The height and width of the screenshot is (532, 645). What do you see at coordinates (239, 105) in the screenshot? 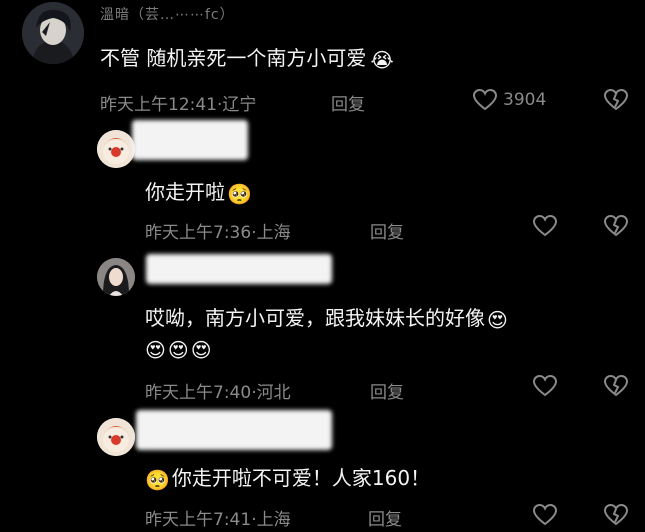
I see `comment-location: 辽宁` at bounding box center [239, 105].